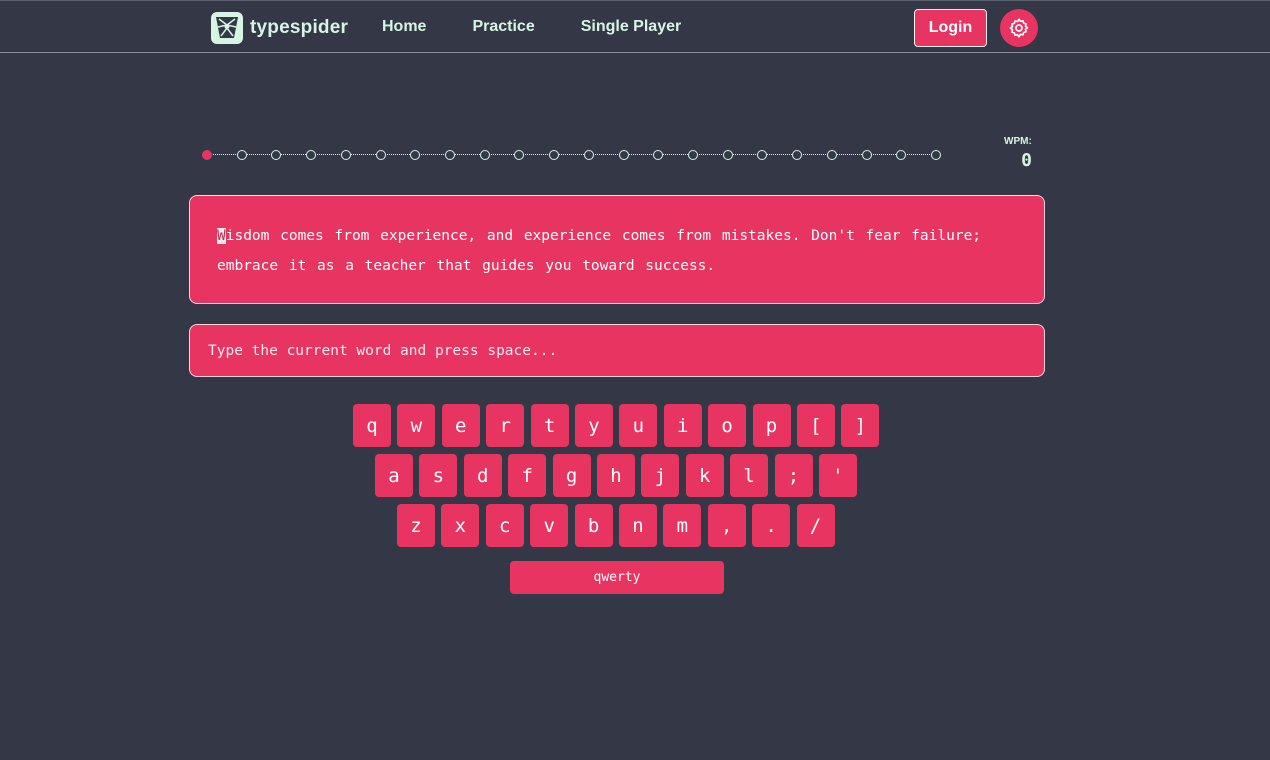 The height and width of the screenshot is (760, 1270). What do you see at coordinates (771, 425) in the screenshot?
I see `key: p` at bounding box center [771, 425].